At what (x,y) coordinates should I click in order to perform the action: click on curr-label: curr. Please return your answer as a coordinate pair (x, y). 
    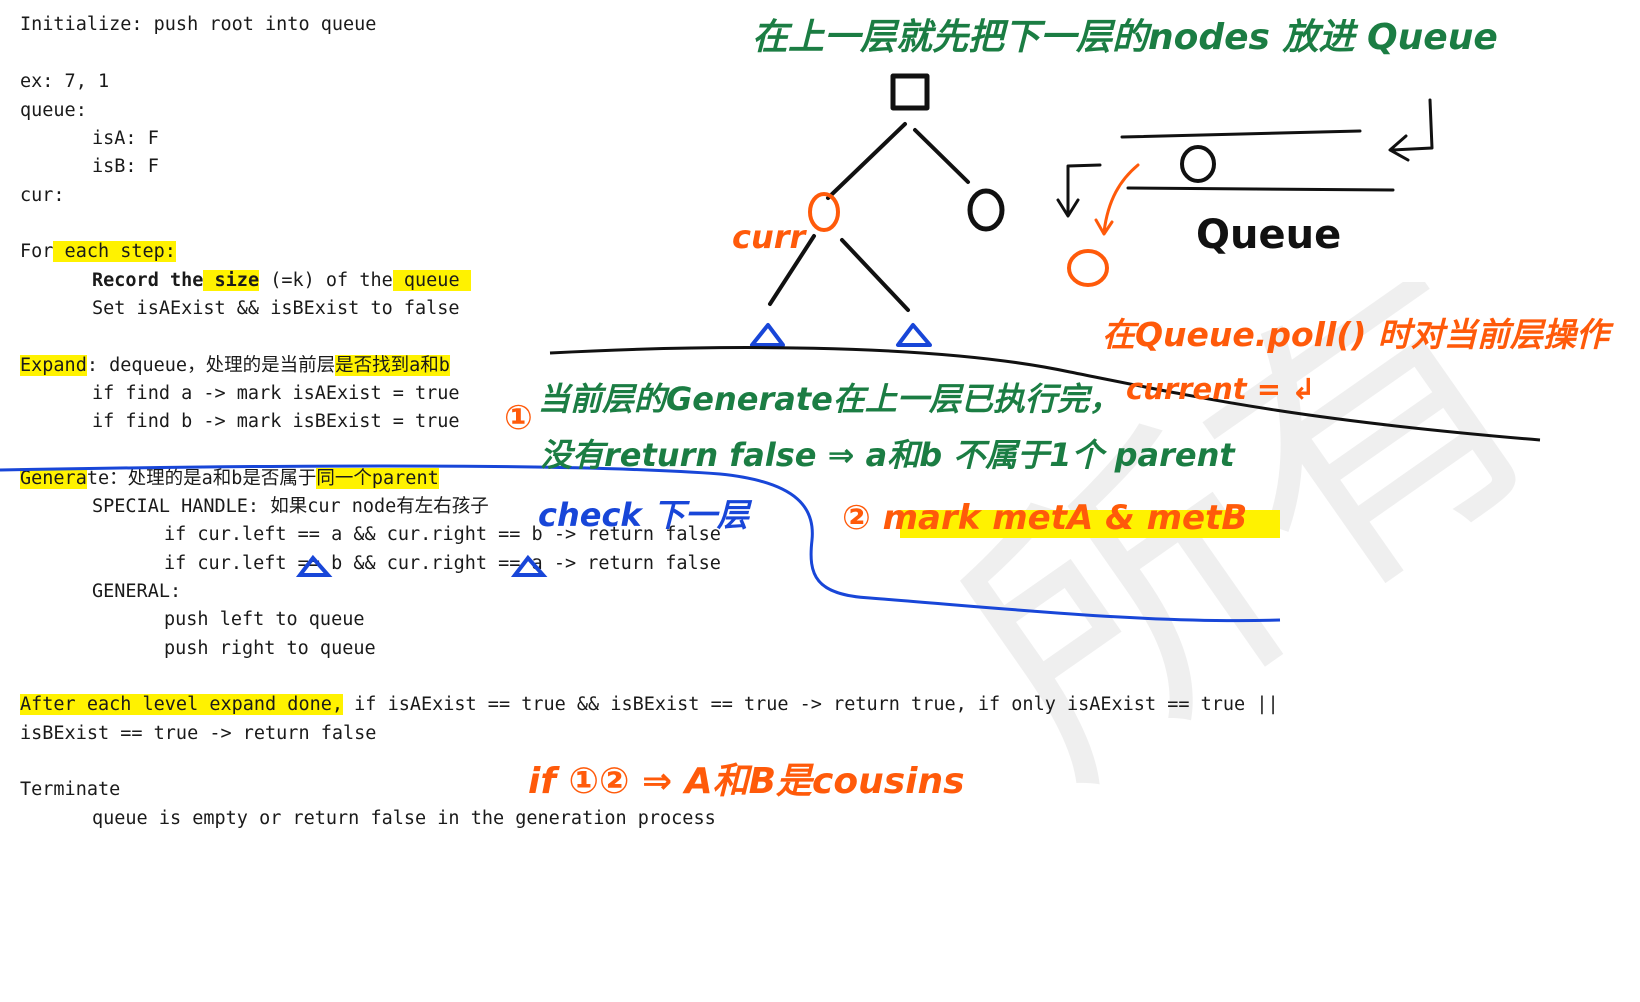
    Looking at the image, I should click on (769, 237).